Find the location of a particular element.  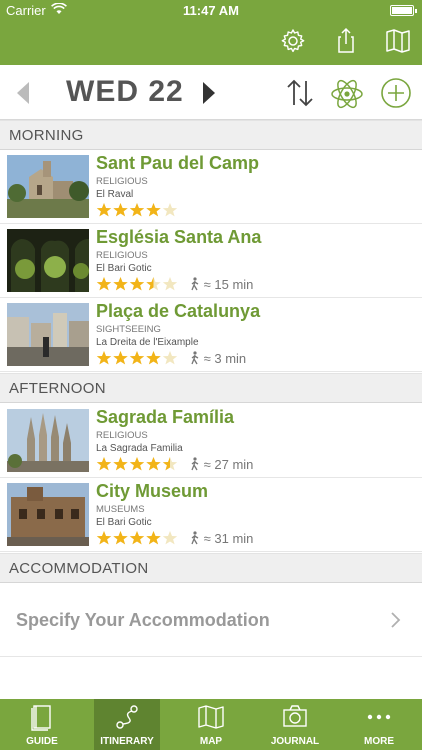

route-icon is located at coordinates (127, 717).